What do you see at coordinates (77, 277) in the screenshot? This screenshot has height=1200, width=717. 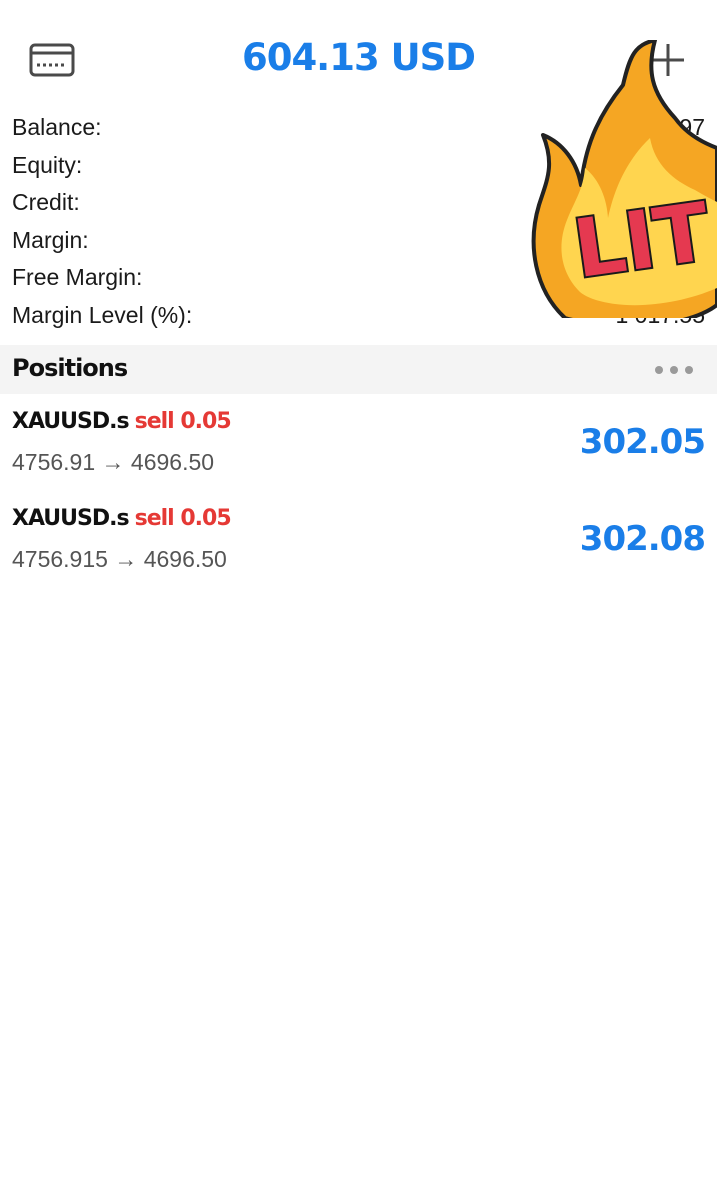 I see `summary-label: Free Margin:` at bounding box center [77, 277].